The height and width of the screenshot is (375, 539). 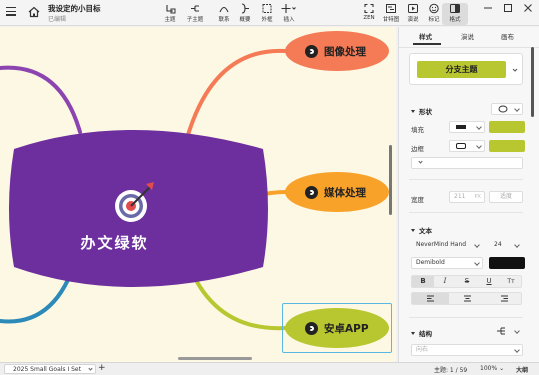 What do you see at coordinates (195, 14) in the screenshot?
I see `subtopic-button: 子主题` at bounding box center [195, 14].